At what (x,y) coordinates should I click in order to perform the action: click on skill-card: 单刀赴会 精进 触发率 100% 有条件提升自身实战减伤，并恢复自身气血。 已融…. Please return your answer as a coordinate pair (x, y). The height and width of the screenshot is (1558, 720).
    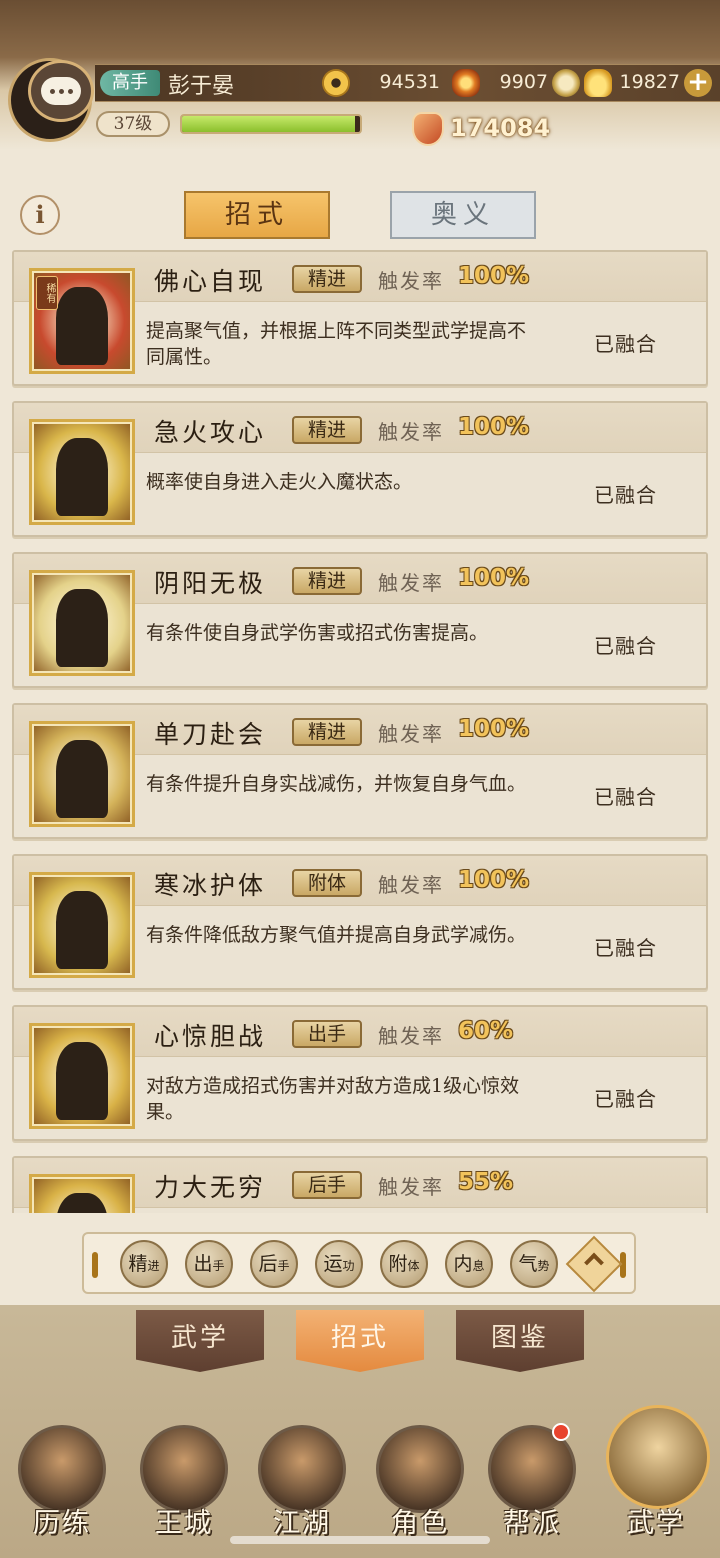
    Looking at the image, I should click on (360, 771).